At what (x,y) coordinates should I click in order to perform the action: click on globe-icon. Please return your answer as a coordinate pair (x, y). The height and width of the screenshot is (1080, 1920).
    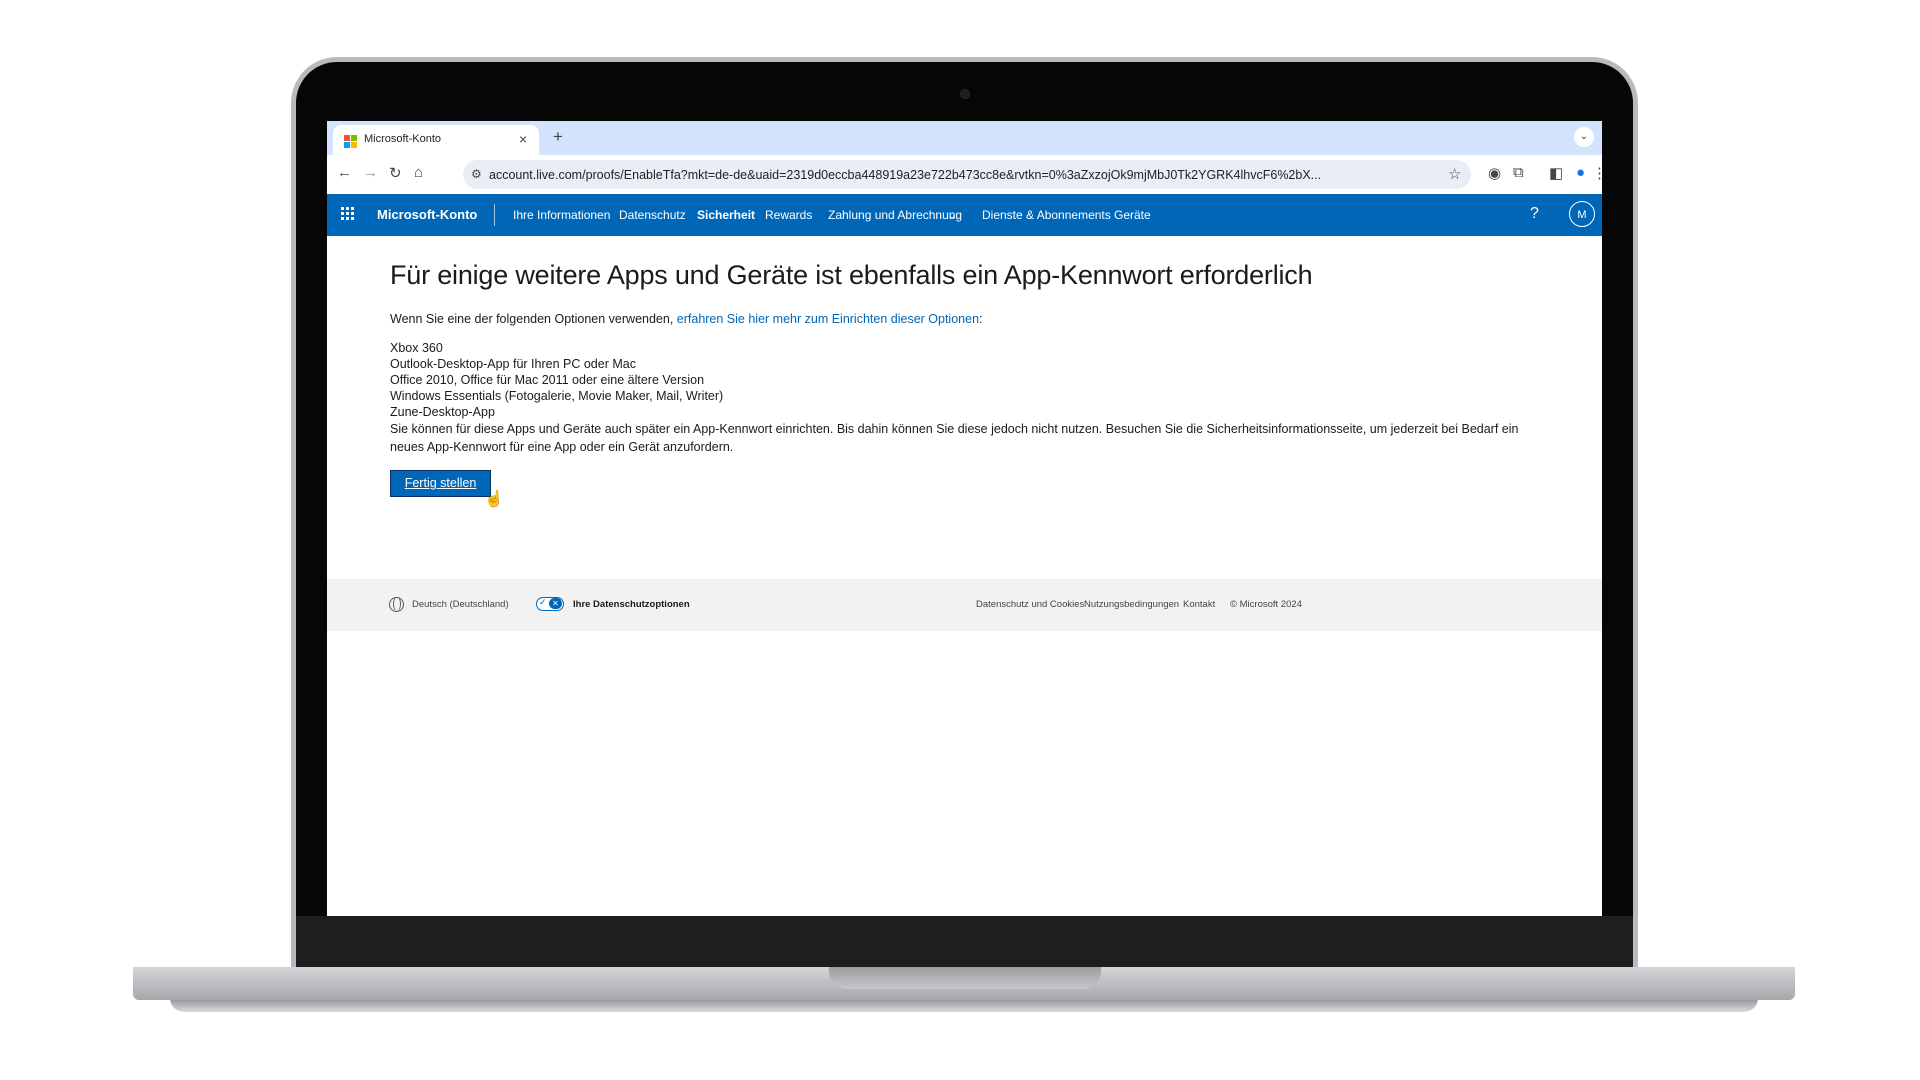
    Looking at the image, I should click on (396, 604).